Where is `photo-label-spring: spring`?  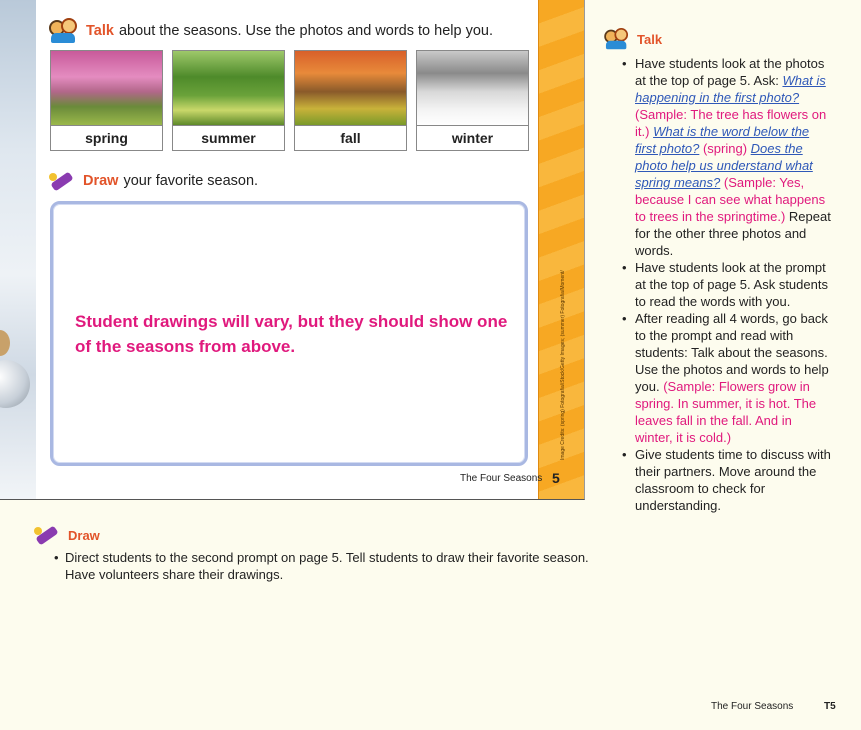
photo-label-spring: spring is located at coordinates (106, 138).